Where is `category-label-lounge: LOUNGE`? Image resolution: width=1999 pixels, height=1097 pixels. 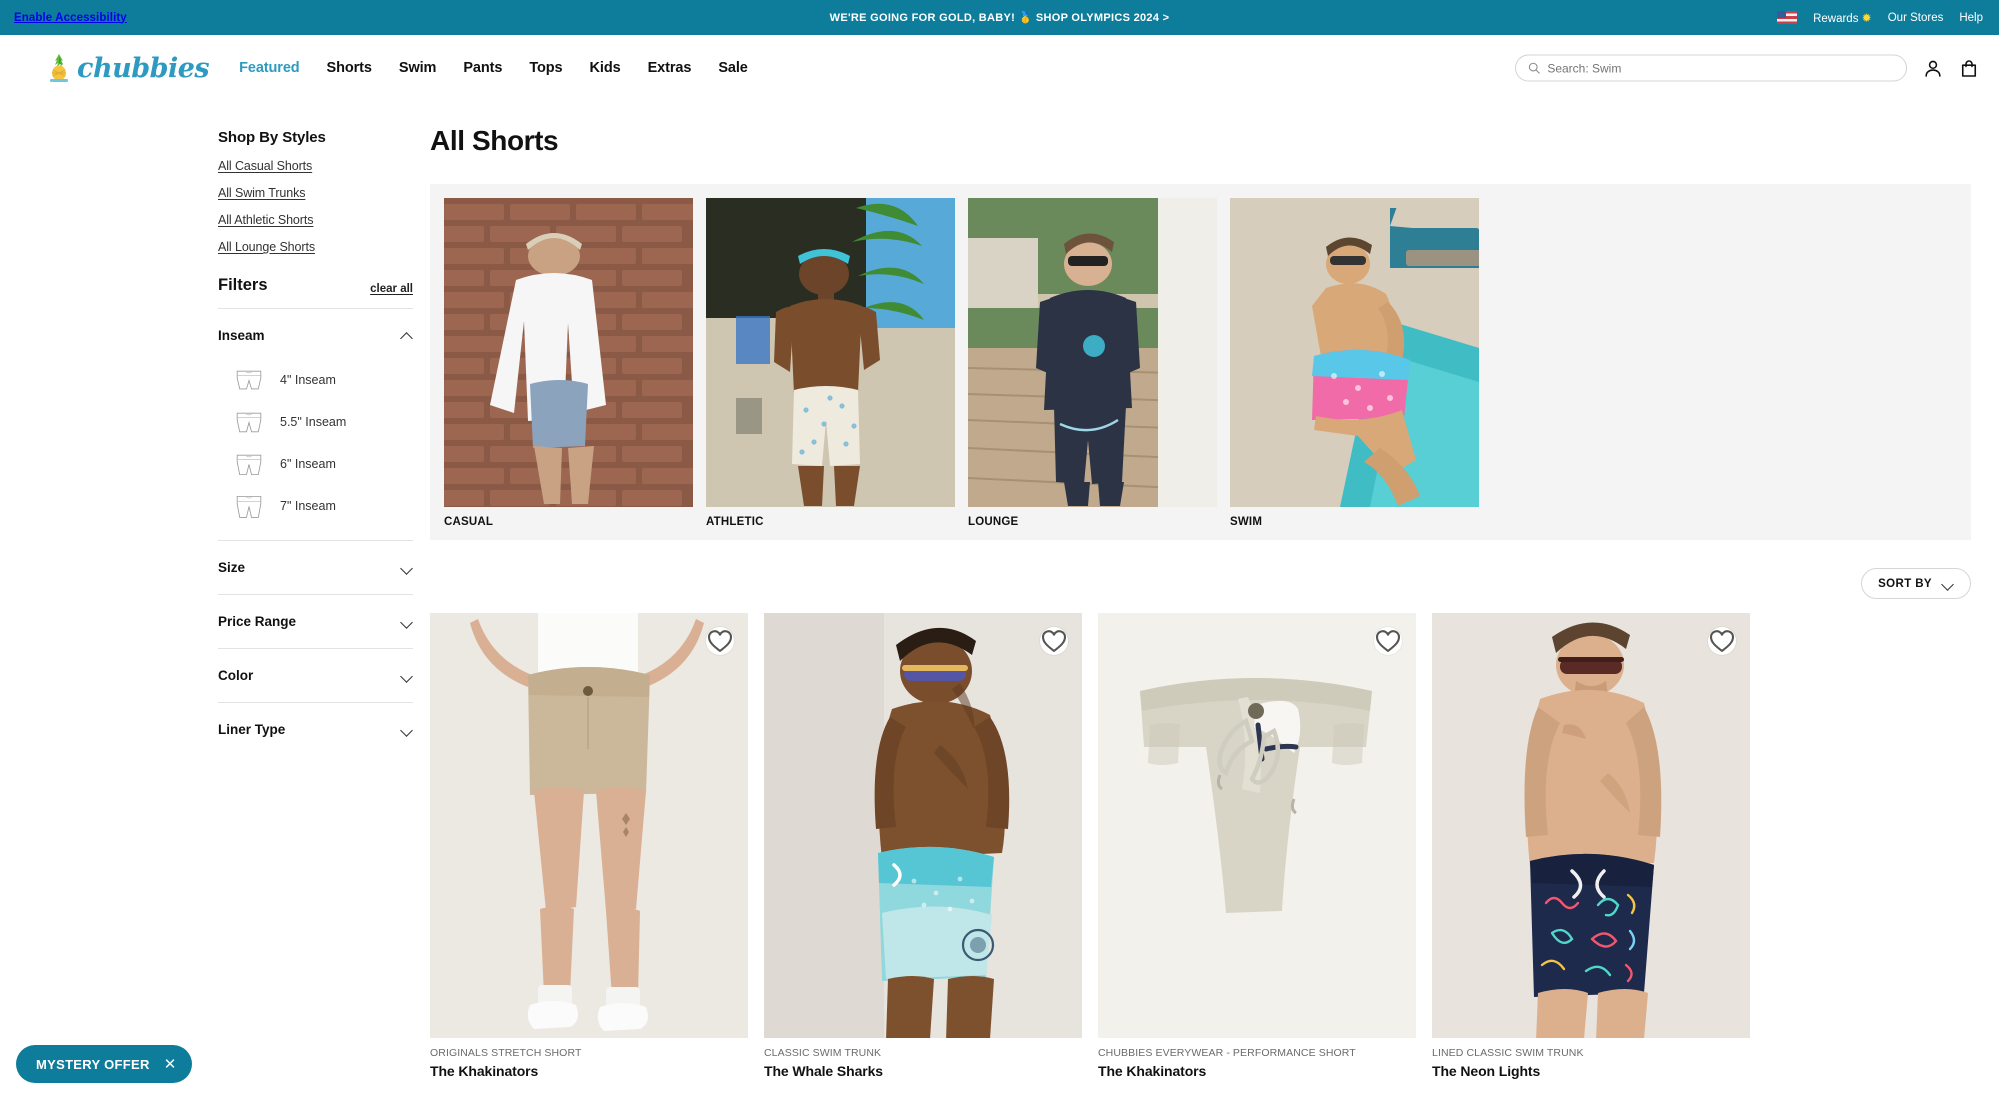 category-label-lounge: LOUNGE is located at coordinates (993, 522).